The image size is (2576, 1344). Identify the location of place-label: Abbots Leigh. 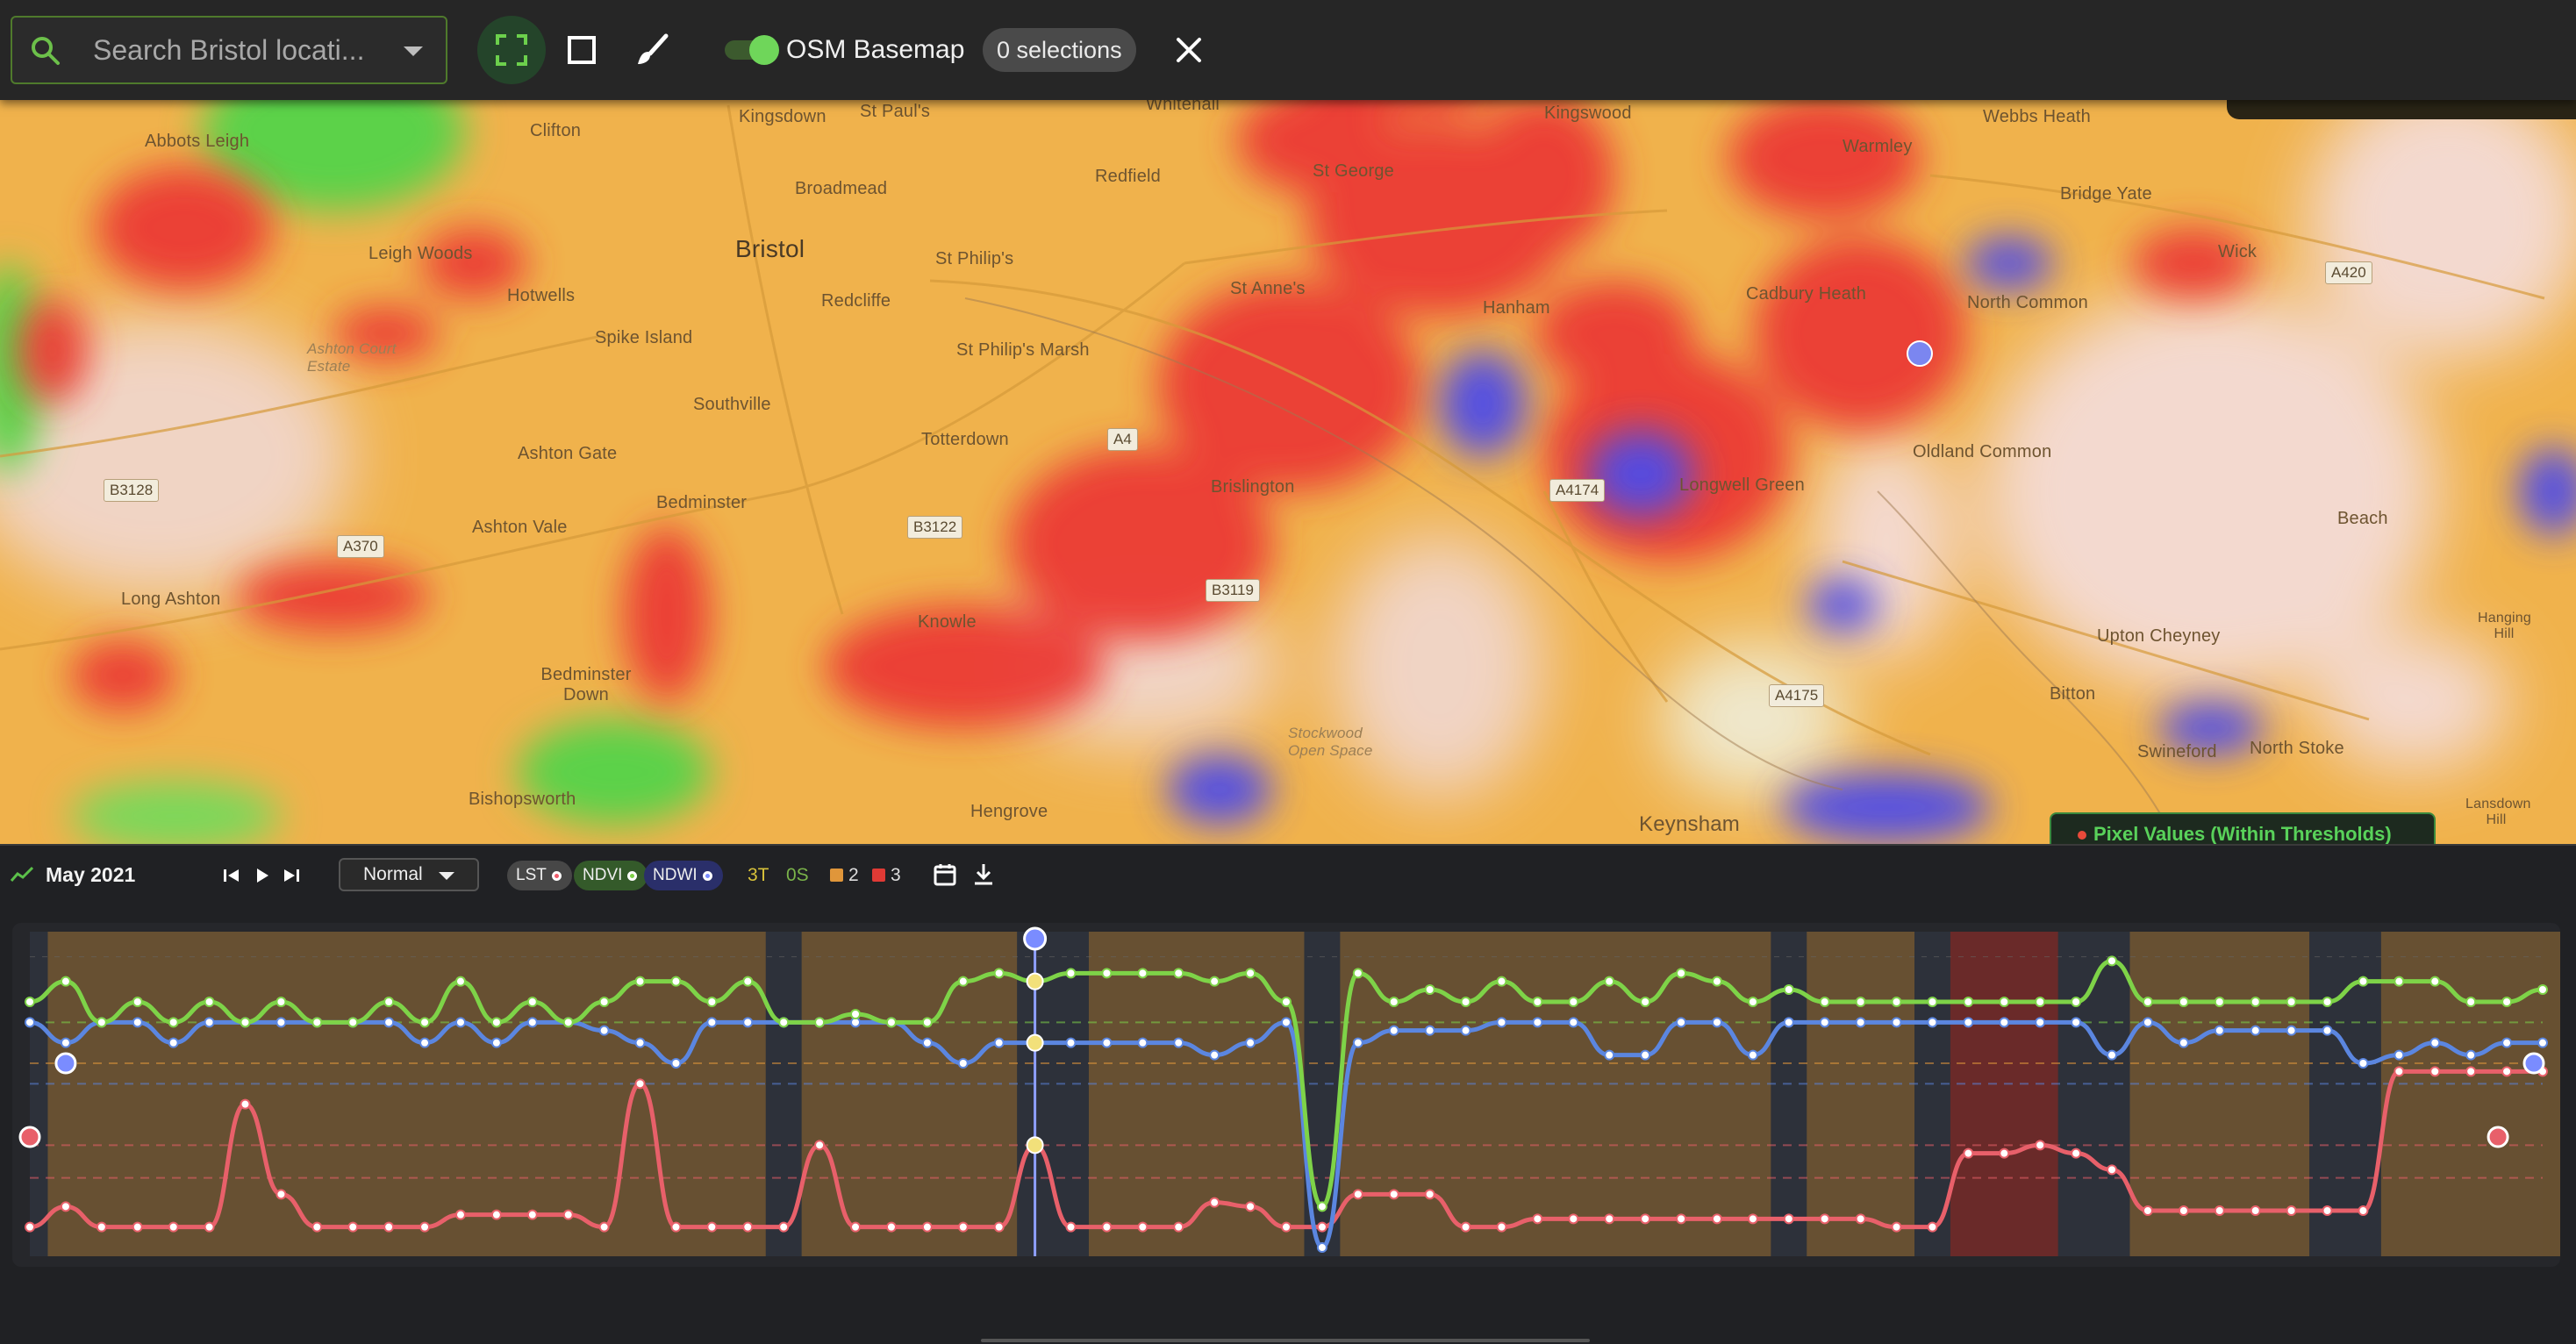
(197, 141).